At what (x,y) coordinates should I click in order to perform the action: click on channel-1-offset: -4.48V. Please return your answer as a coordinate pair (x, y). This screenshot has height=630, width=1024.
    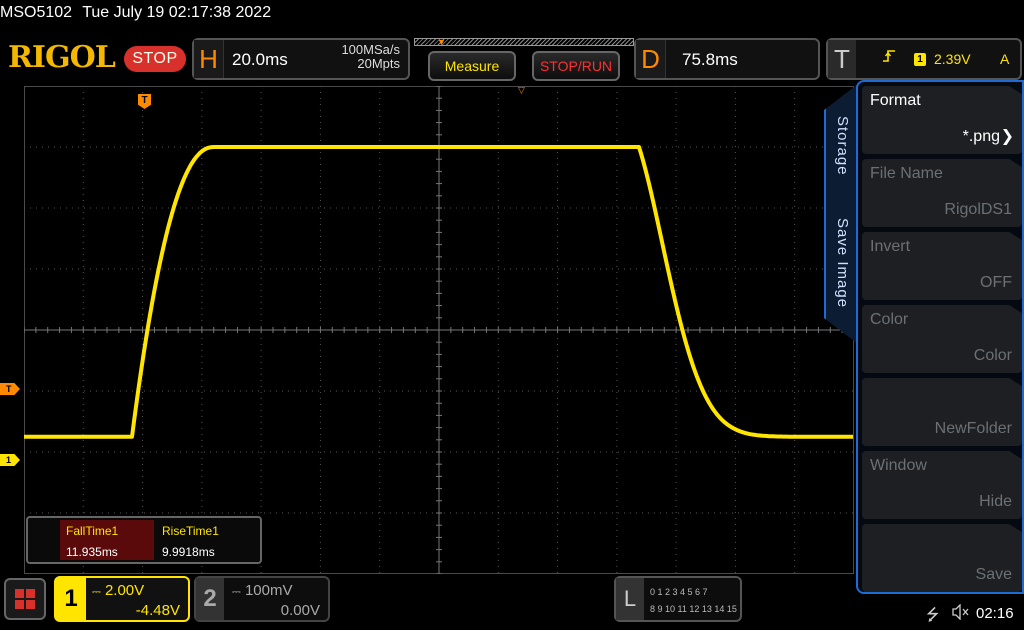
    Looking at the image, I should click on (157, 610).